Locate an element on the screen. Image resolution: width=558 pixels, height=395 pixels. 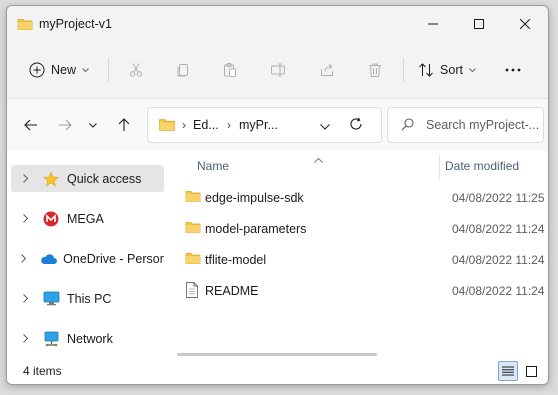
close-icon is located at coordinates (525, 24).